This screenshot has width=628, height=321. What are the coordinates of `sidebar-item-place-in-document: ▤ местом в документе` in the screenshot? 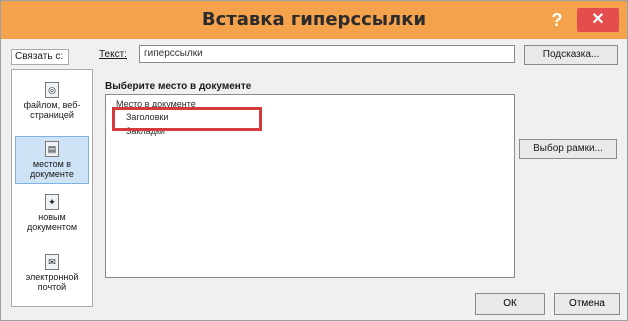 It's located at (52, 160).